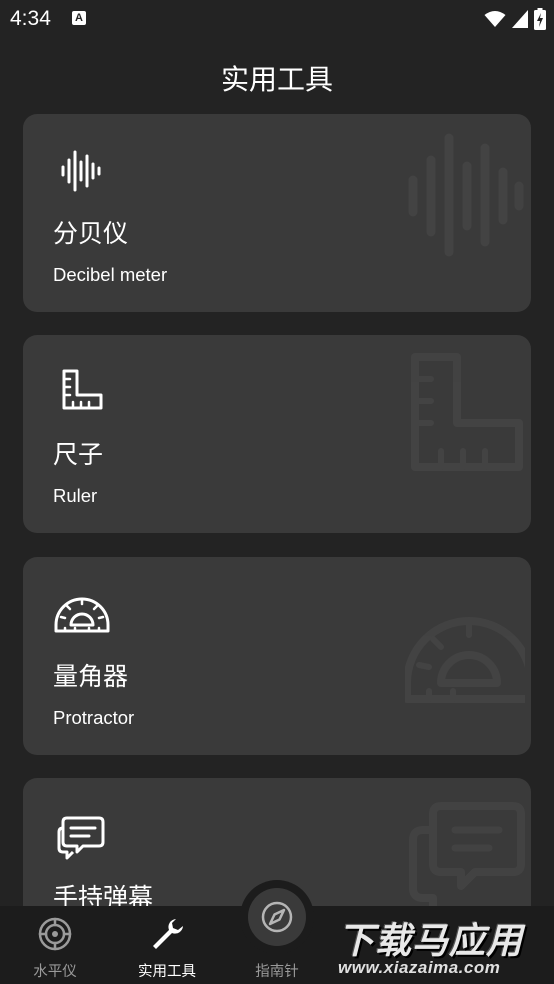 The height and width of the screenshot is (984, 554). I want to click on nav-label: 水平仪, so click(55, 972).